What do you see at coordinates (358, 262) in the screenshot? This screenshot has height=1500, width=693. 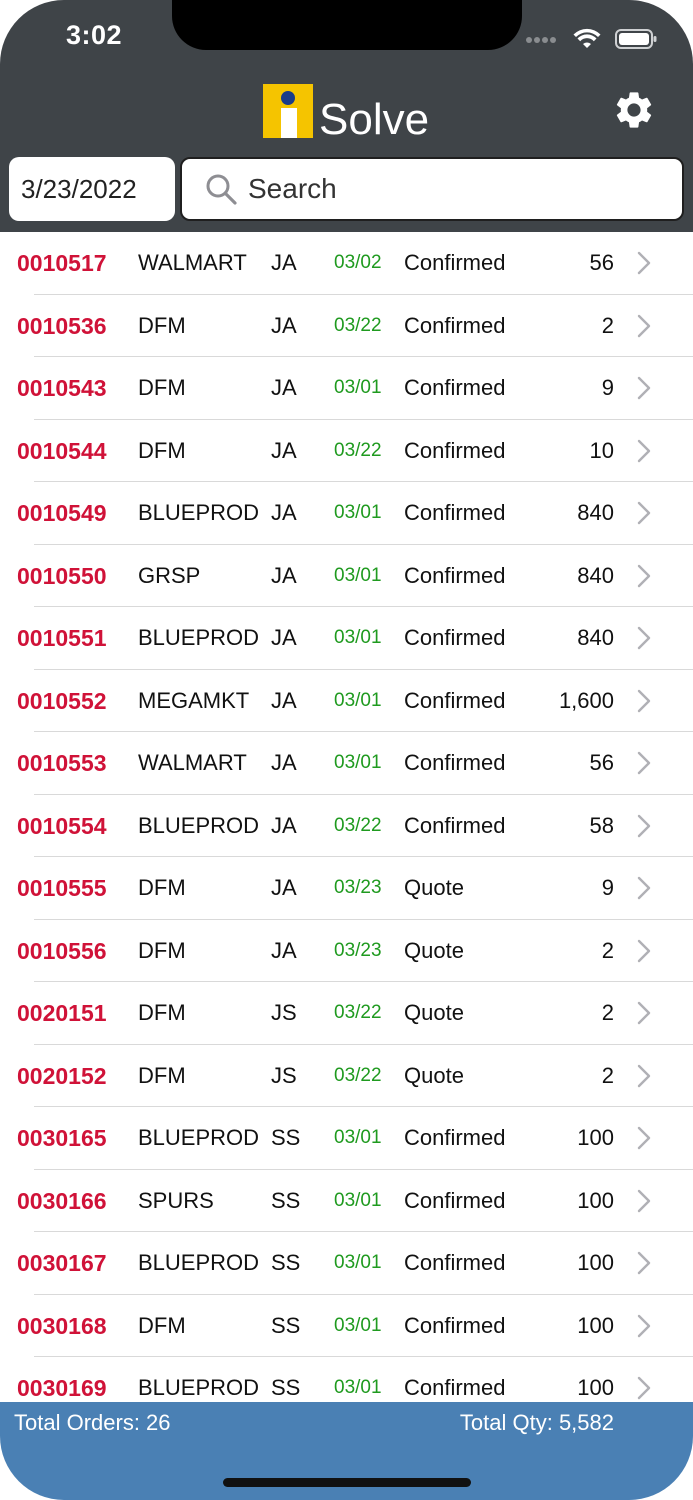 I see `order-date: 03/02` at bounding box center [358, 262].